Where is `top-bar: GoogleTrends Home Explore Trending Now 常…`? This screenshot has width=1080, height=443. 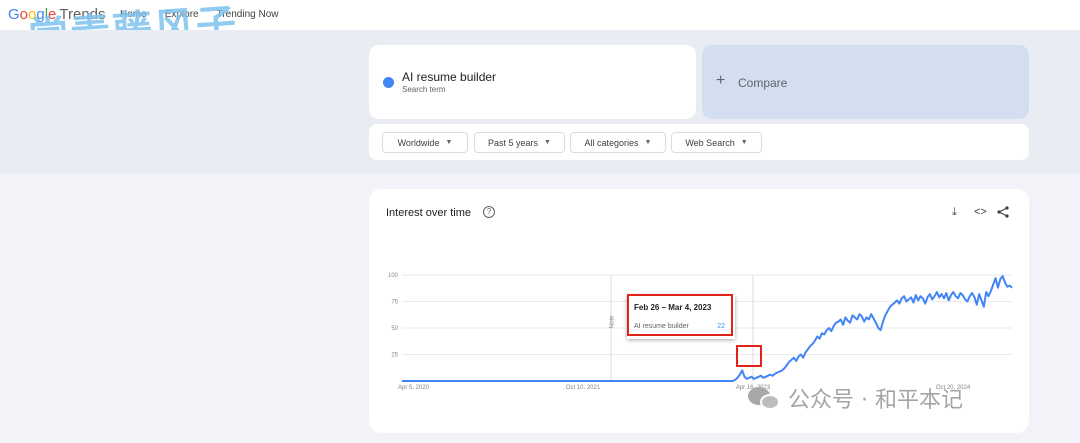 top-bar: GoogleTrends Home Explore Trending Now 常… is located at coordinates (540, 30).